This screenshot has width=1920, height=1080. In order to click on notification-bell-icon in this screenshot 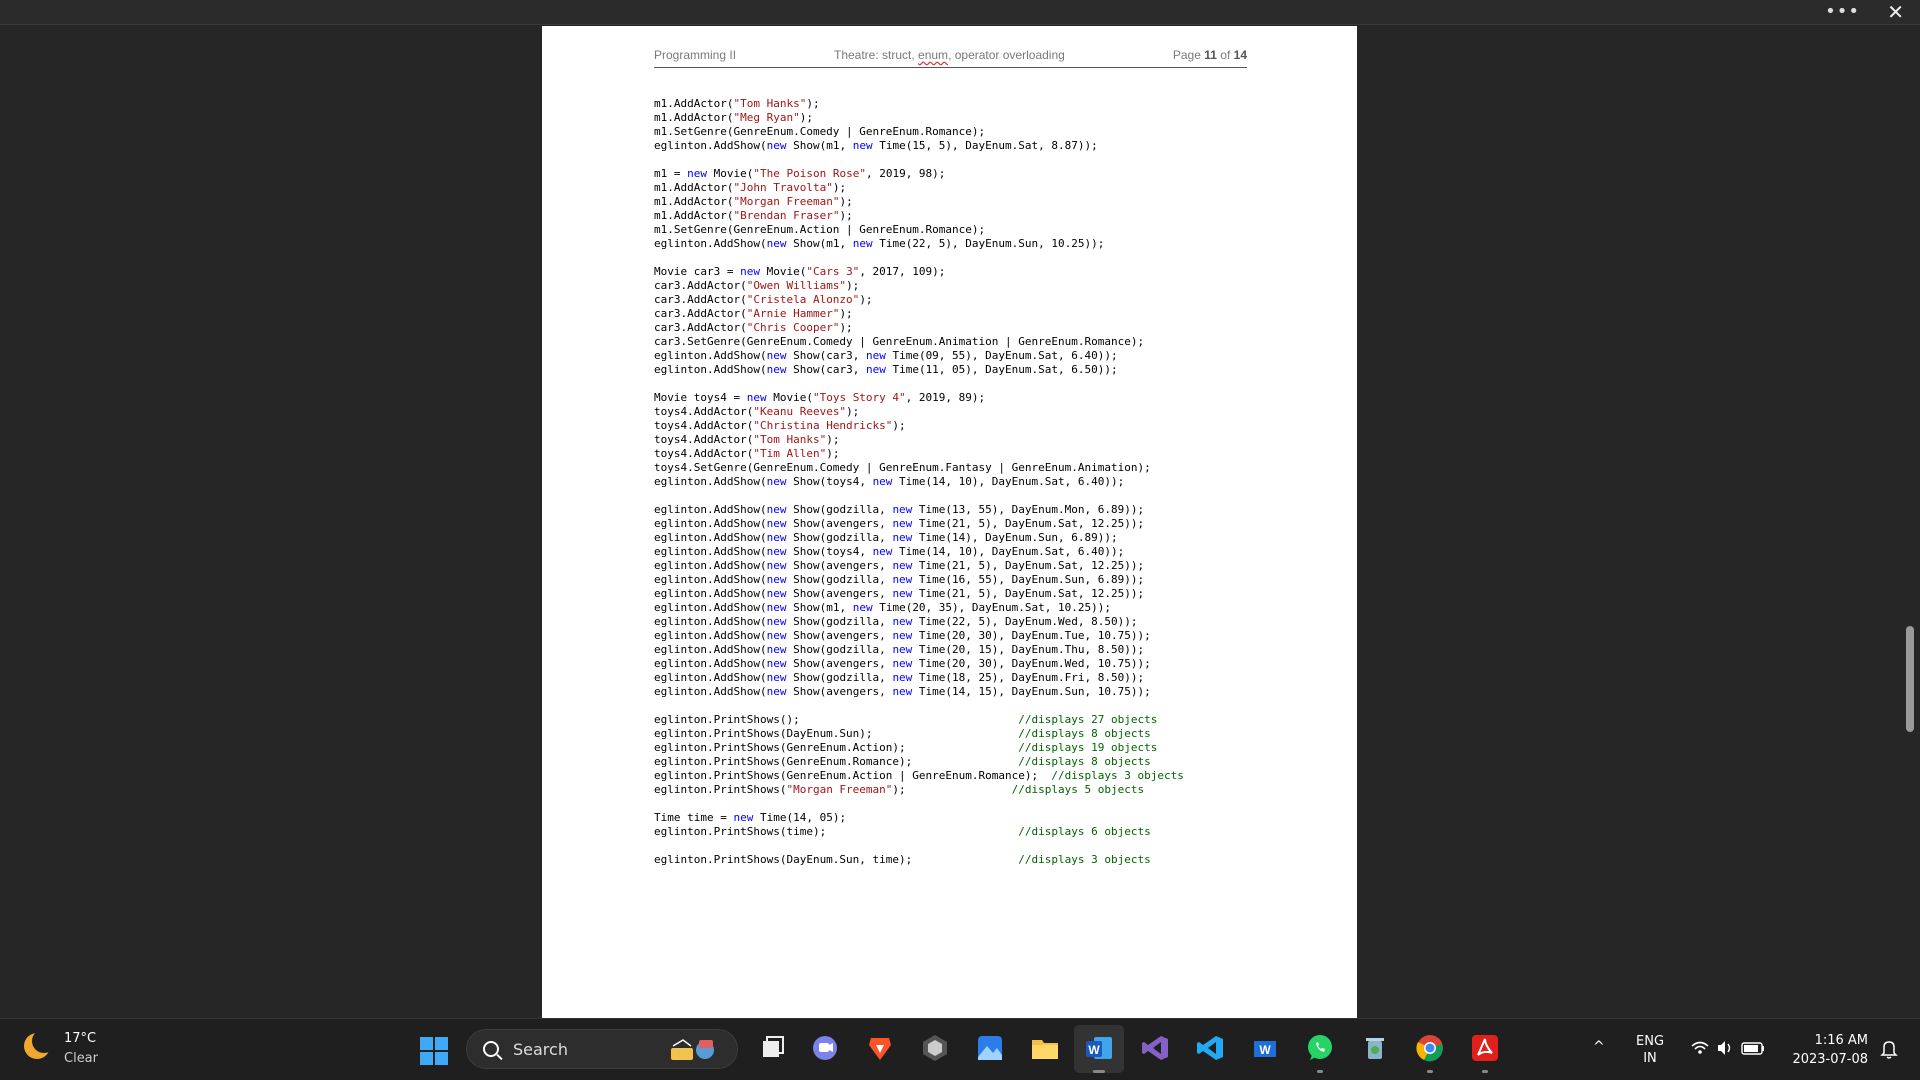, I will do `click(1889, 1051)`.